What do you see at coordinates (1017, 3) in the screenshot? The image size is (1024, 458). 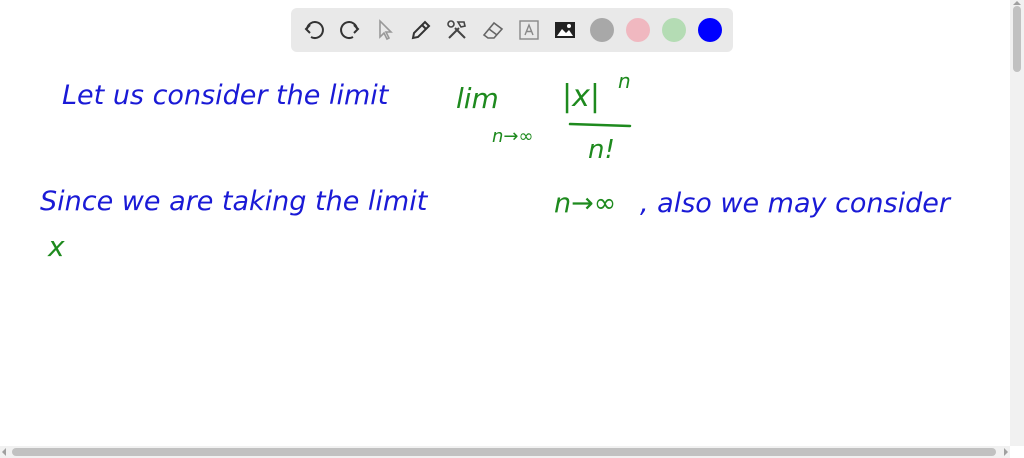 I see `scroll-up-arrow` at bounding box center [1017, 3].